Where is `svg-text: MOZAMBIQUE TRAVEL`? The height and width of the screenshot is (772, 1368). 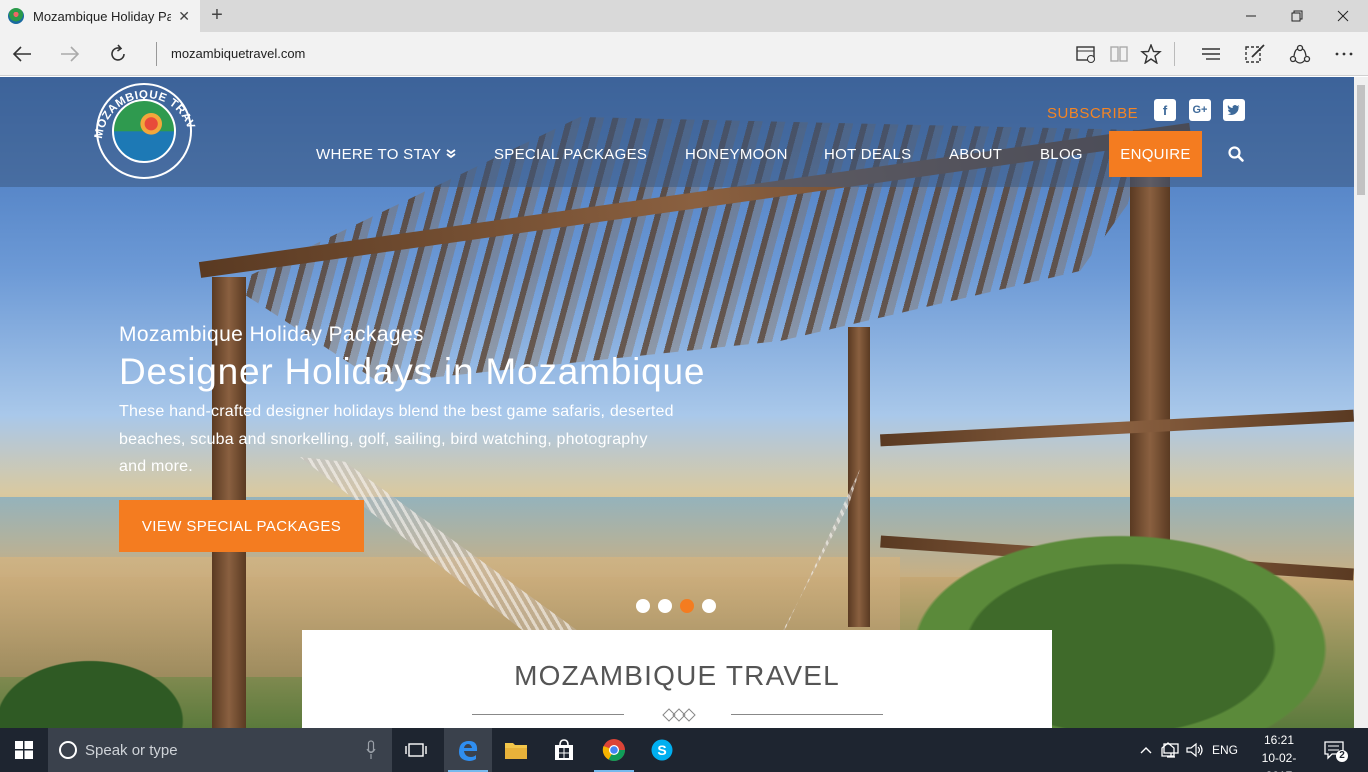
svg-text: MOZAMBIQUE TRAVEL is located at coordinates (140, 108).